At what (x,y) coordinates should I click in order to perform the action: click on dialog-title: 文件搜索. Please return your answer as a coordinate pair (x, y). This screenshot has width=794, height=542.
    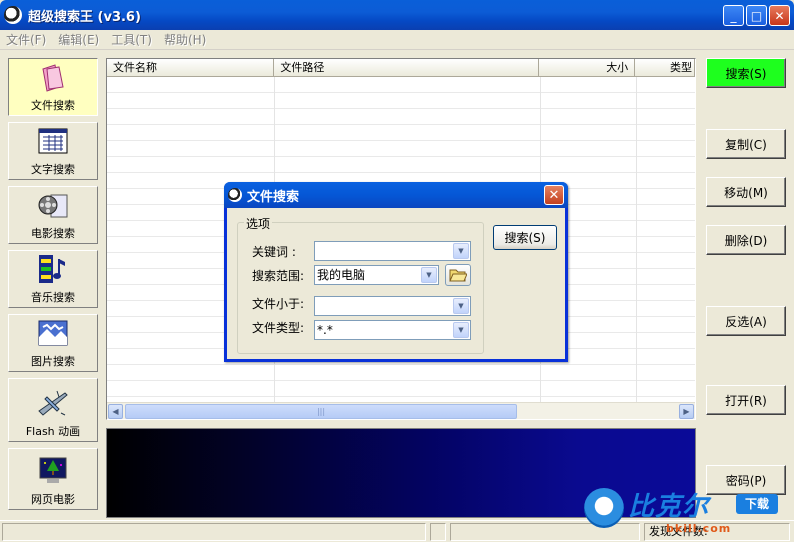
    Looking at the image, I should click on (273, 197).